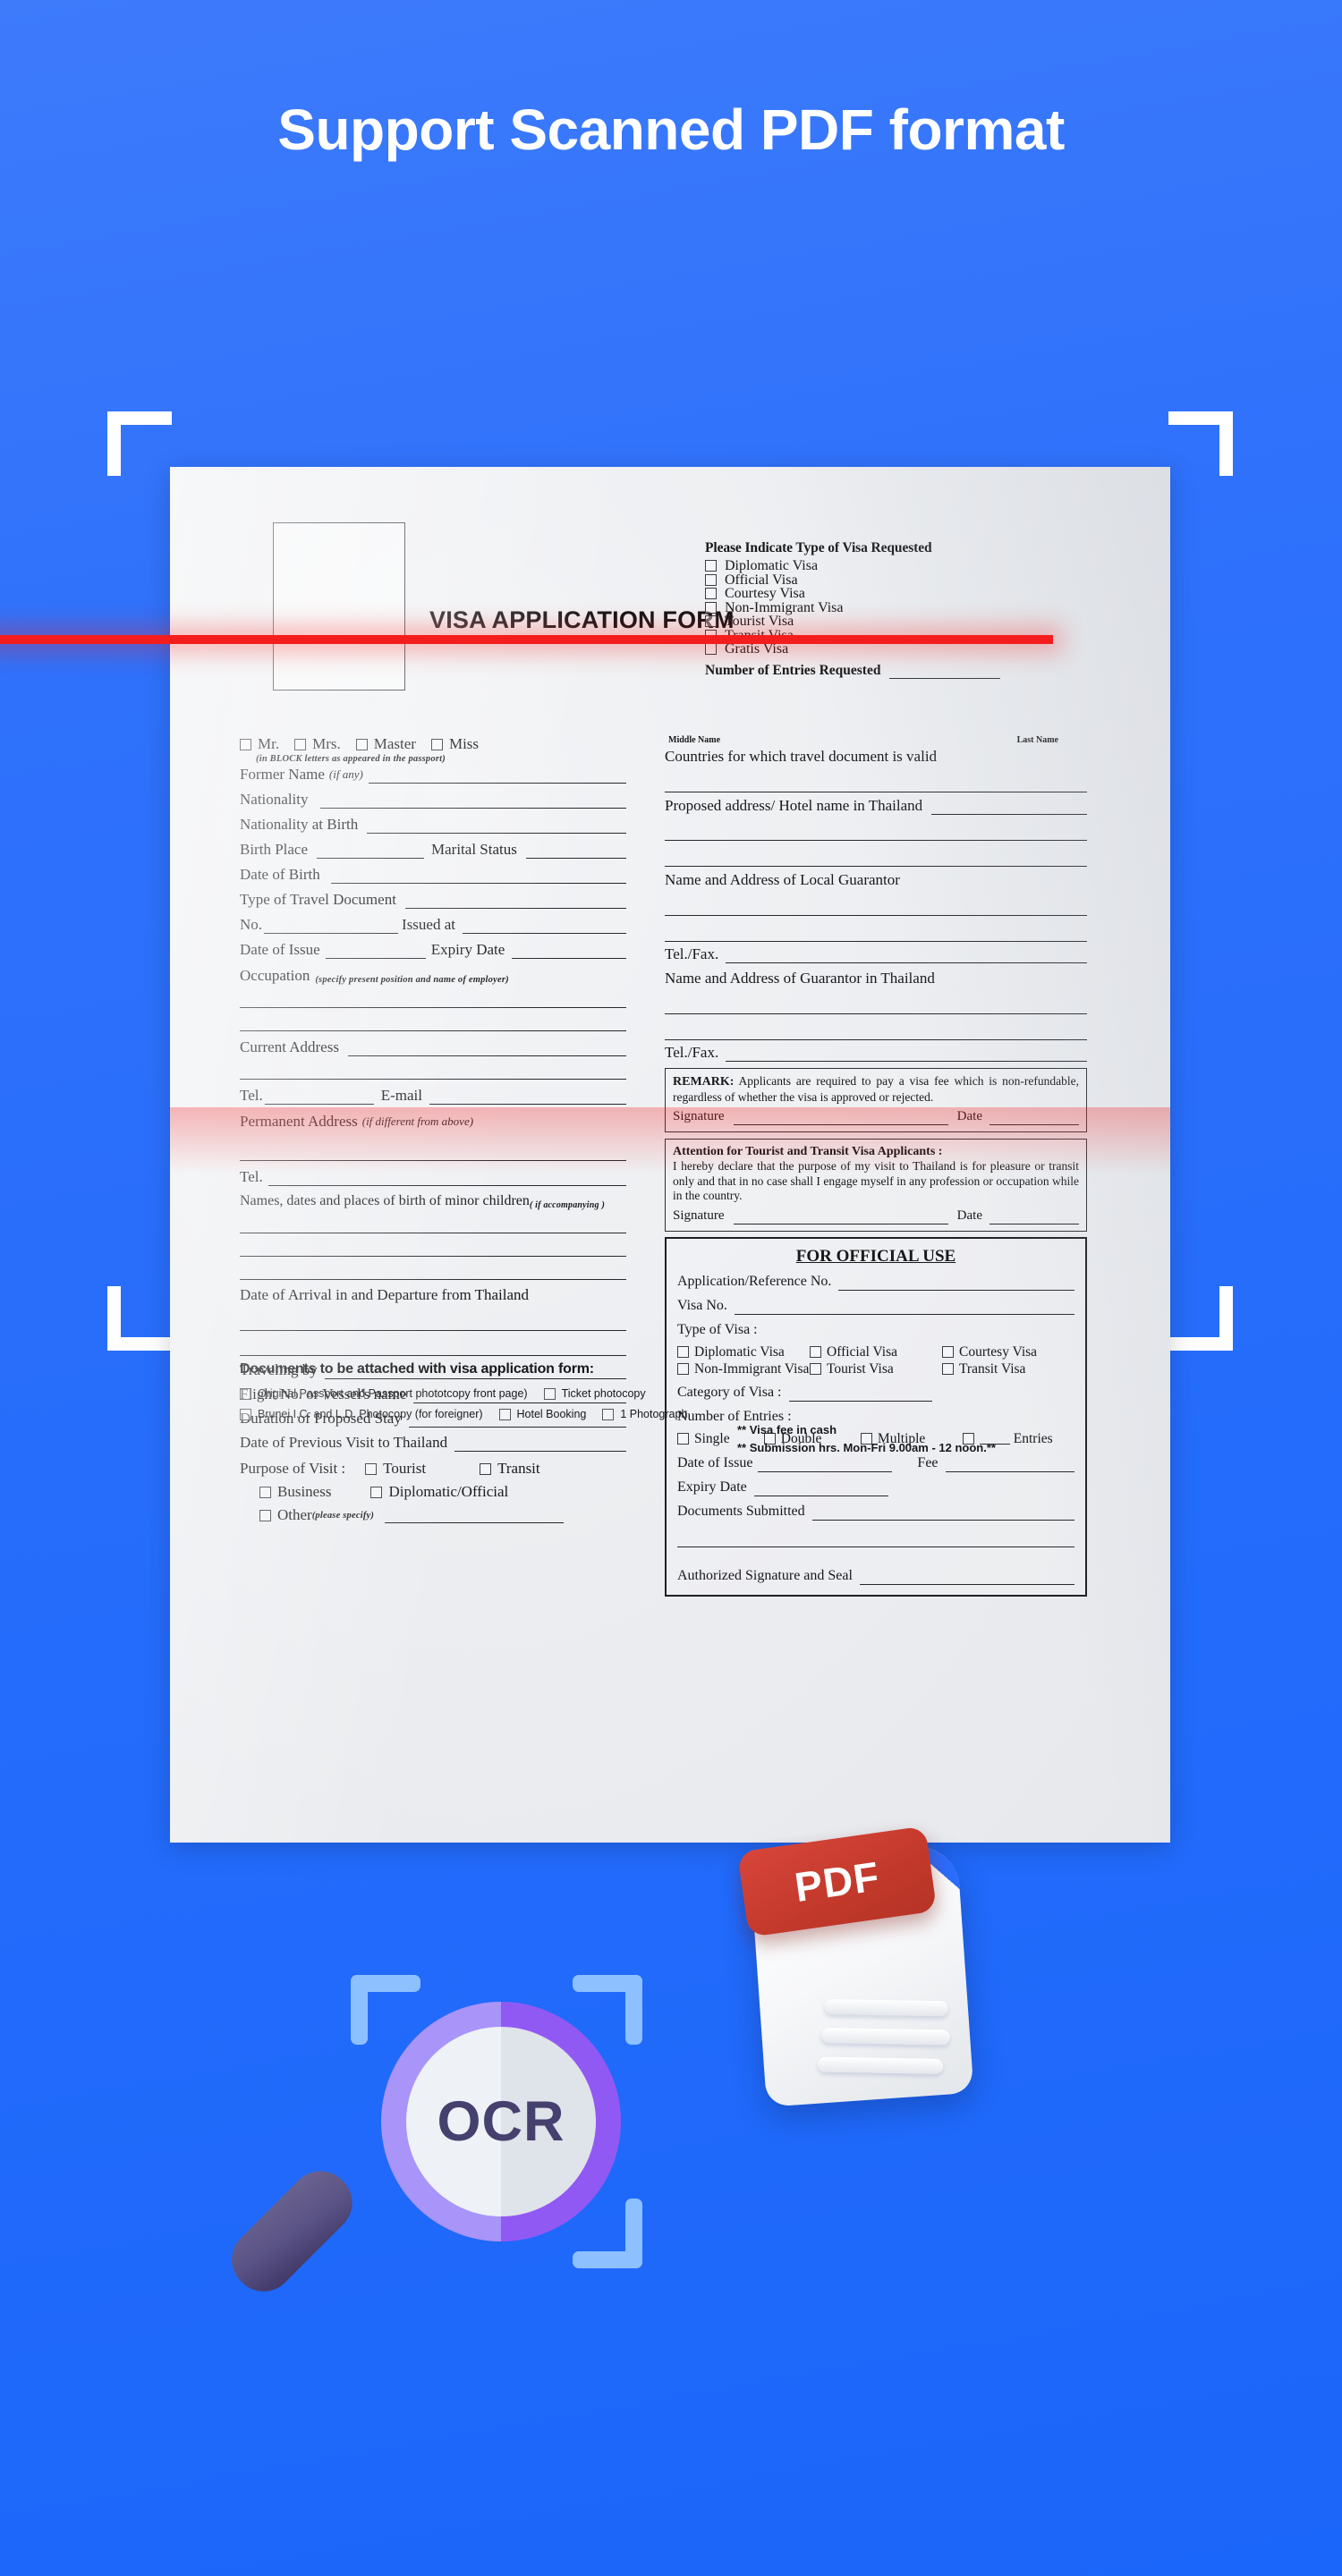 The width and height of the screenshot is (1342, 2576). What do you see at coordinates (475, 1515) in the screenshot?
I see `purpose-other-input` at bounding box center [475, 1515].